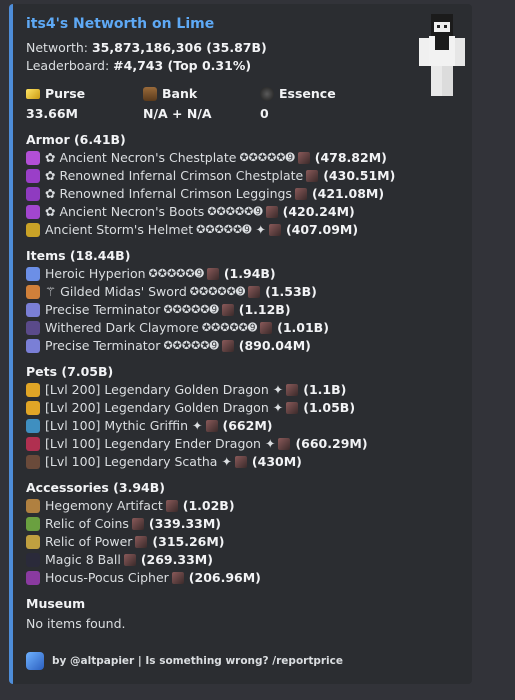  I want to click on item-price: (421.08M), so click(348, 193).